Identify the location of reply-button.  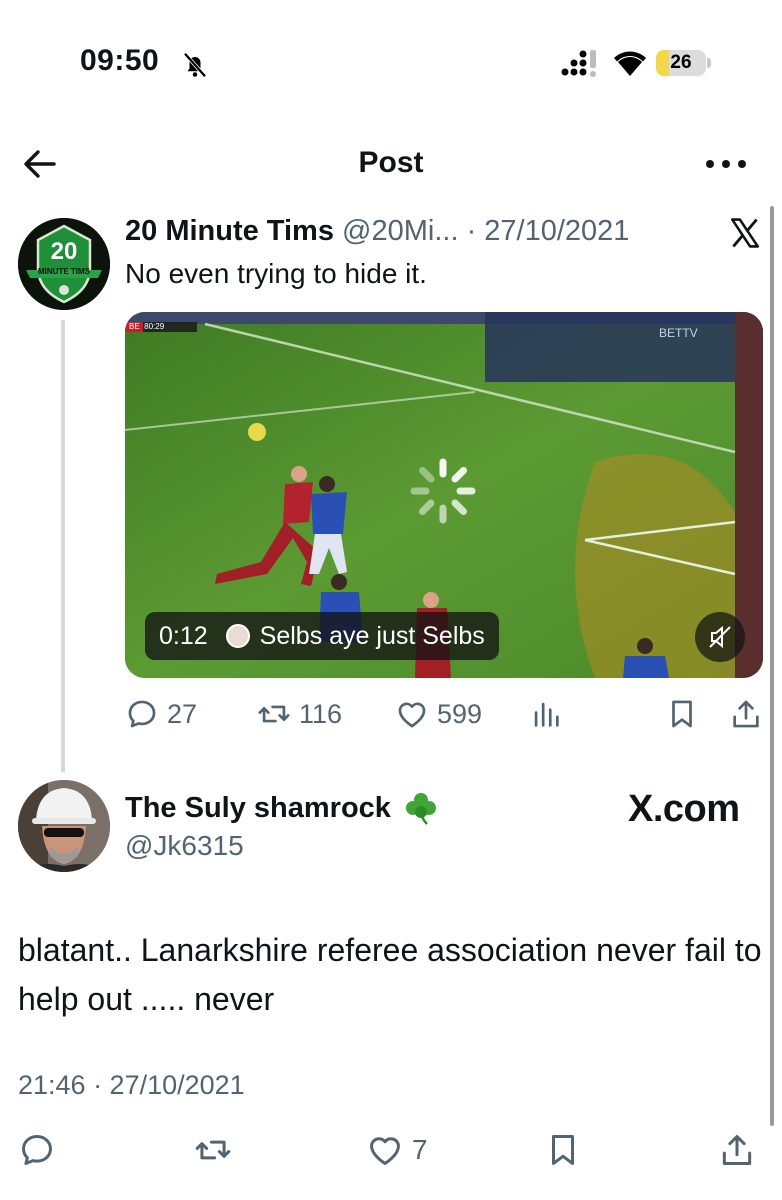
(37, 1150).